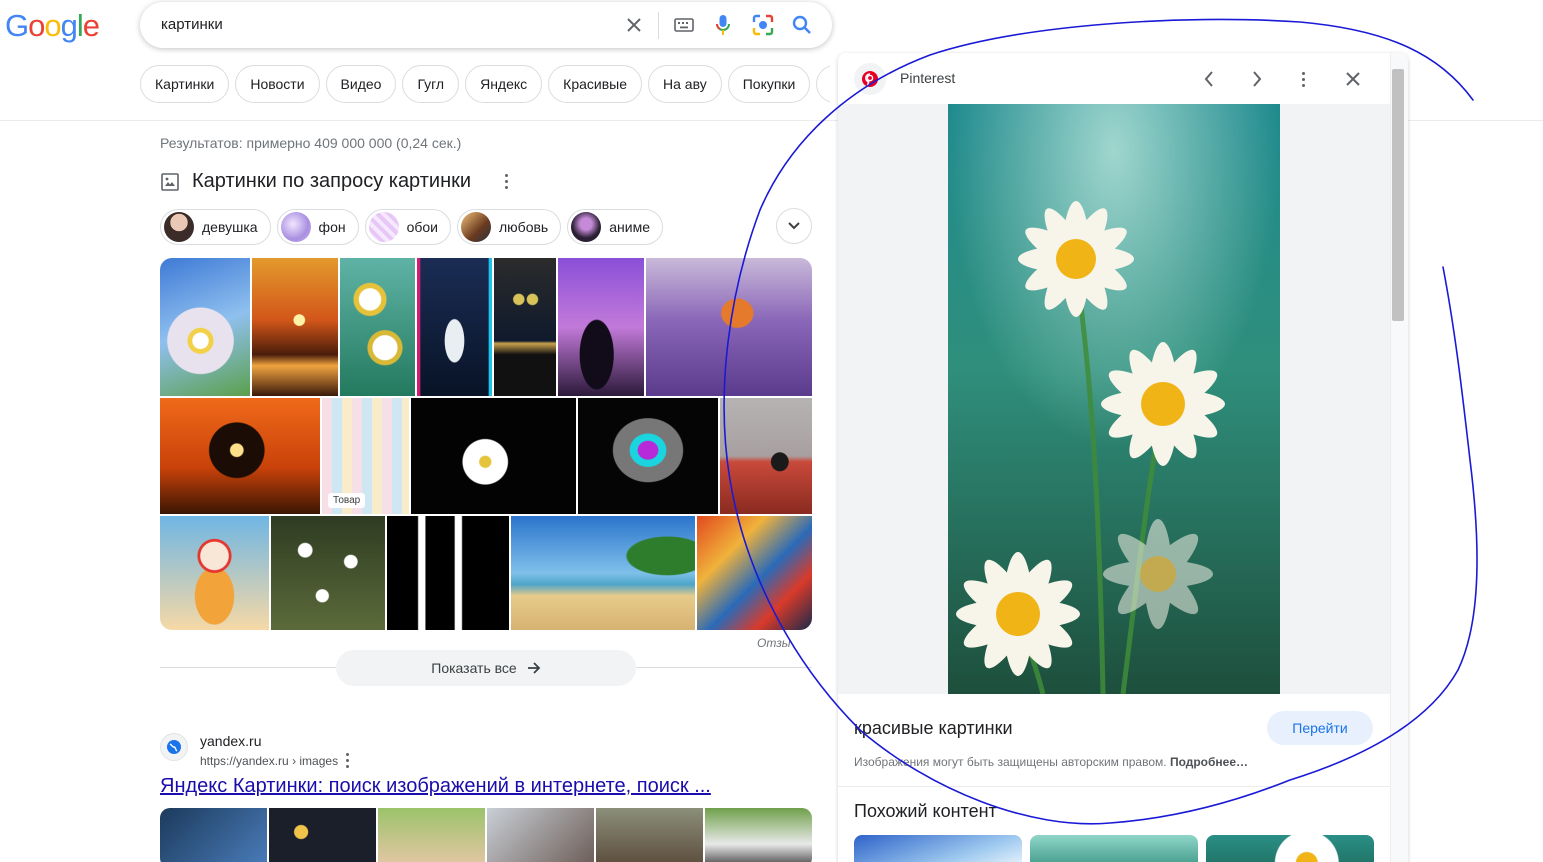  Describe the element at coordinates (315, 760) in the screenshot. I see `result-url-path: › images` at that location.